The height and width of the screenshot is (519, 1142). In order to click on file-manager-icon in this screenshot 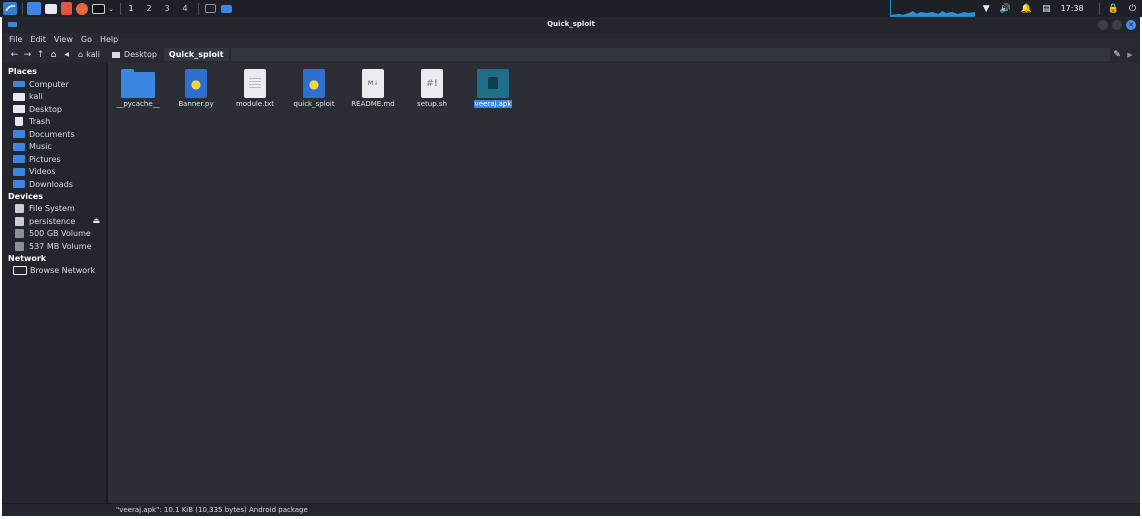, I will do `click(51, 8)`.